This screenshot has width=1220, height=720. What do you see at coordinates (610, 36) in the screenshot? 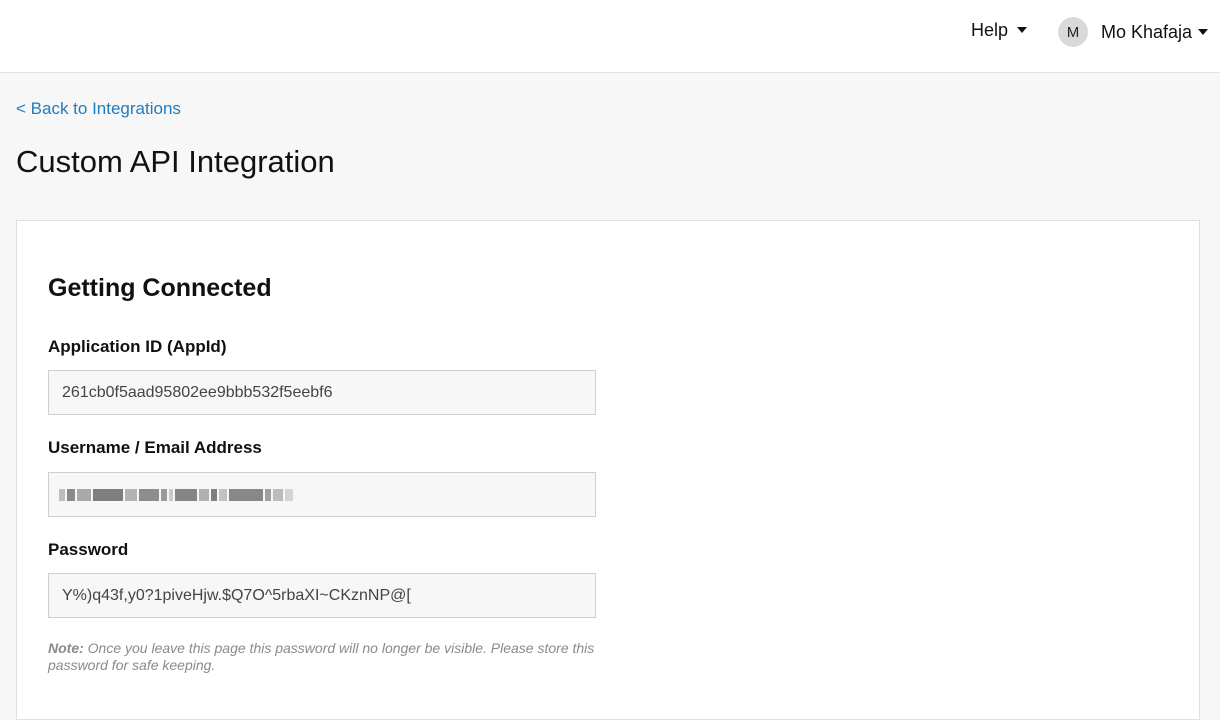
I see `top-bar: Help M Mo Khafaja` at bounding box center [610, 36].